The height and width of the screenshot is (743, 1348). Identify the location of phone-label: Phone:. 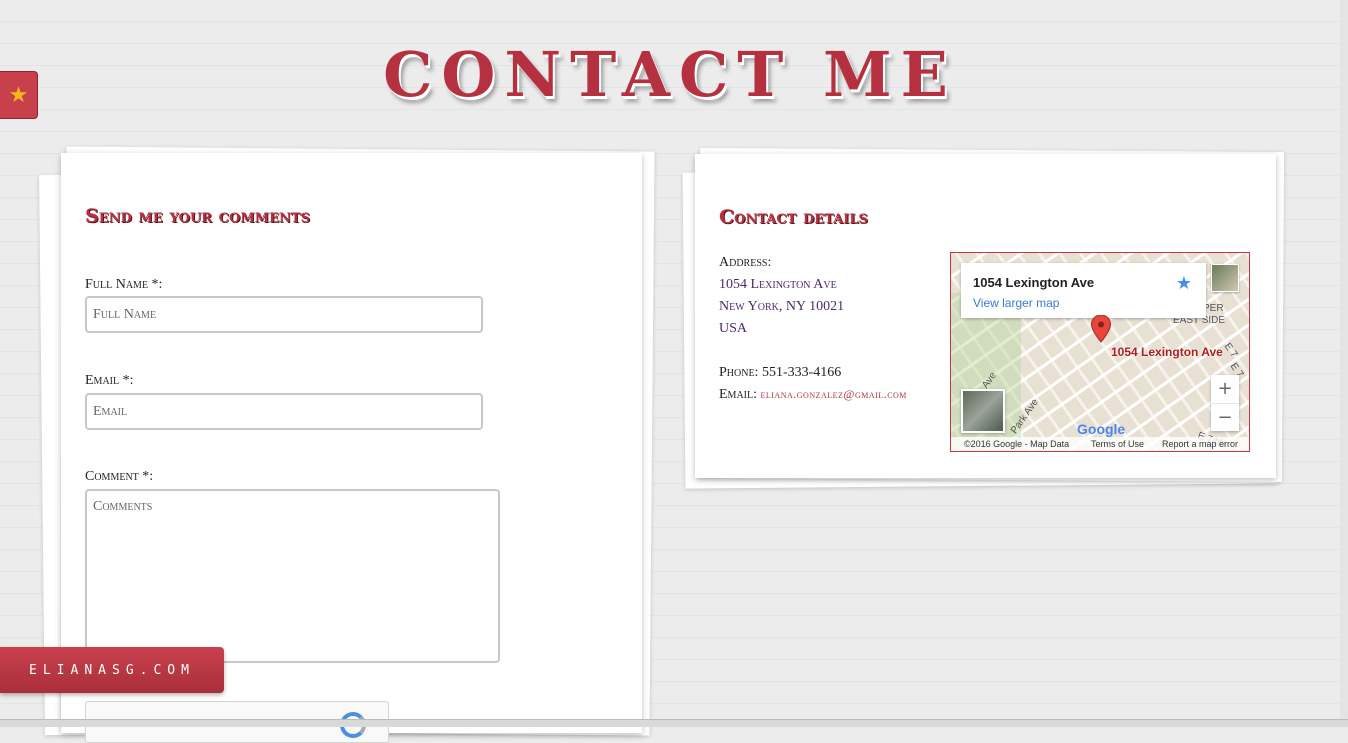
(739, 372).